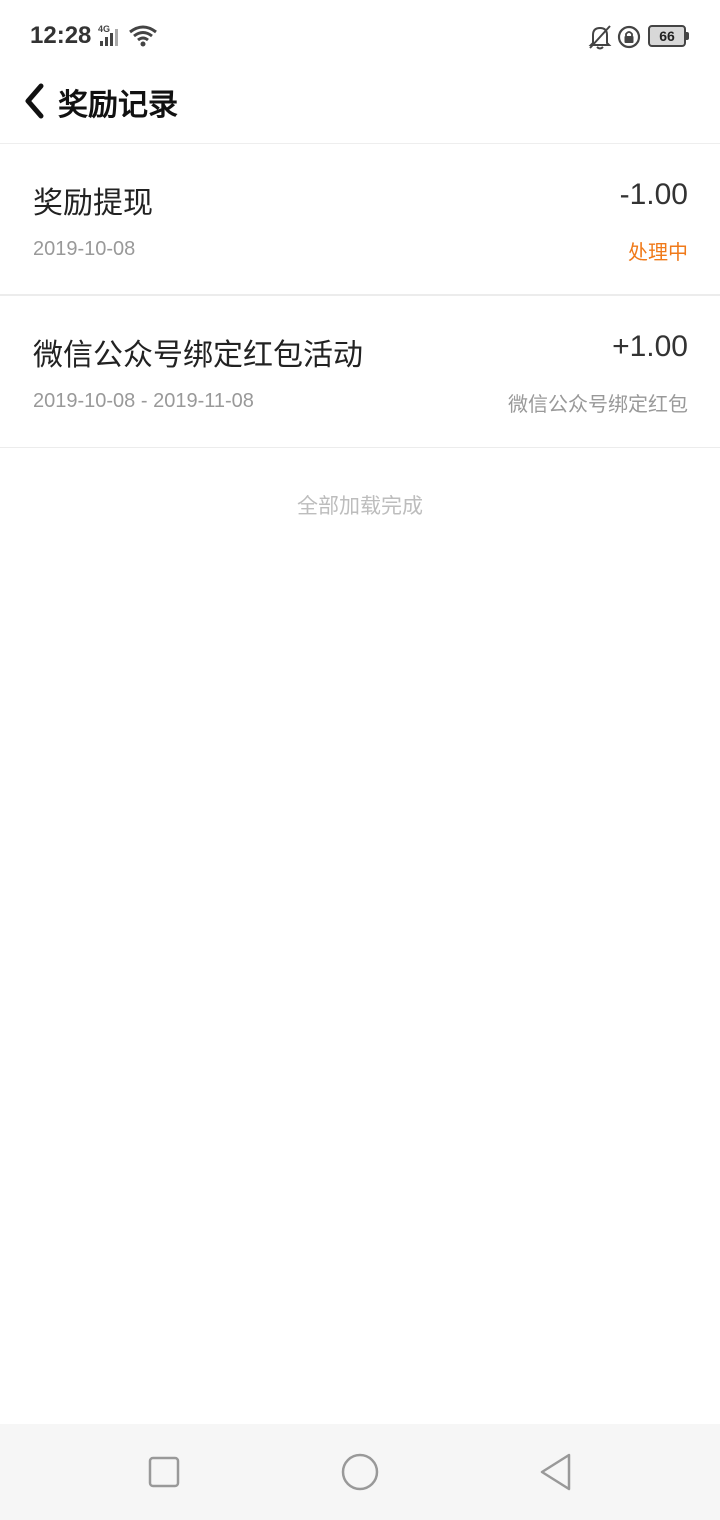 The height and width of the screenshot is (1520, 720). What do you see at coordinates (687, 36) in the screenshot?
I see `battery-tip` at bounding box center [687, 36].